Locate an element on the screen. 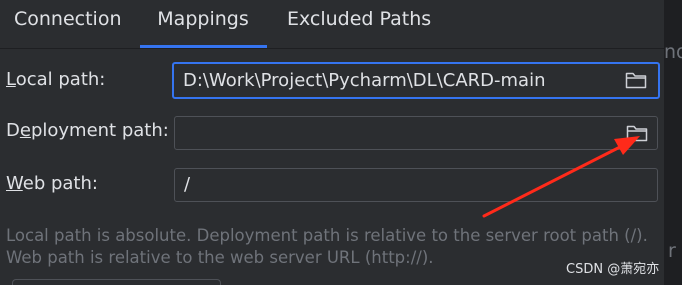 Image resolution: width=682 pixels, height=285 pixels. tab-mappings: Mappings is located at coordinates (203, 24).